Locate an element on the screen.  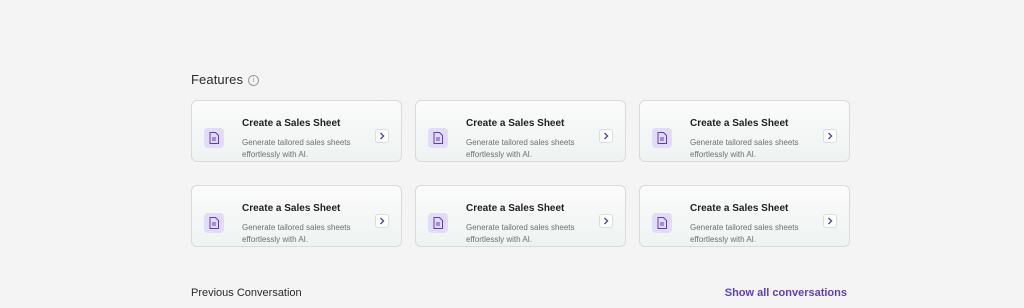
info-icon: i is located at coordinates (254, 80).